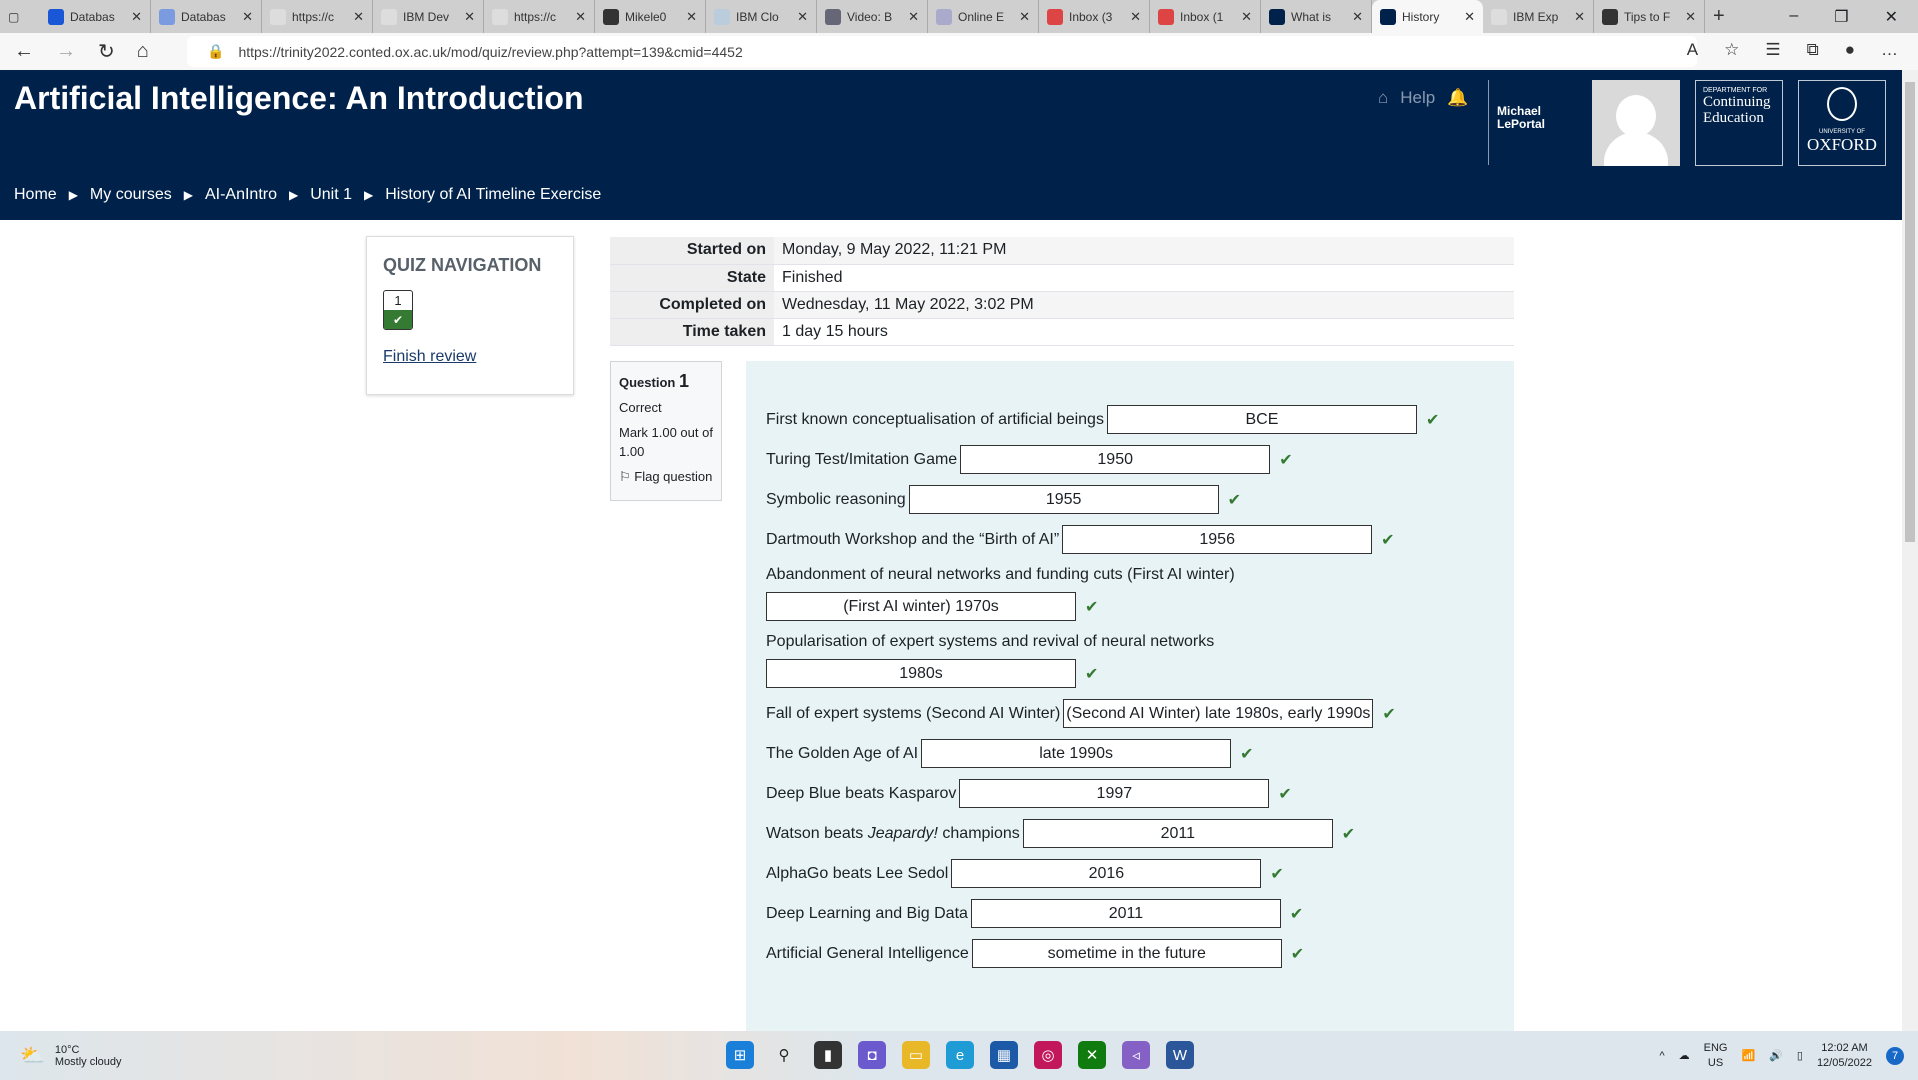 This screenshot has height=1080, width=1918. Describe the element at coordinates (1844, 1056) in the screenshot. I see `clock: 12:02 AM 12/05/2022` at that location.